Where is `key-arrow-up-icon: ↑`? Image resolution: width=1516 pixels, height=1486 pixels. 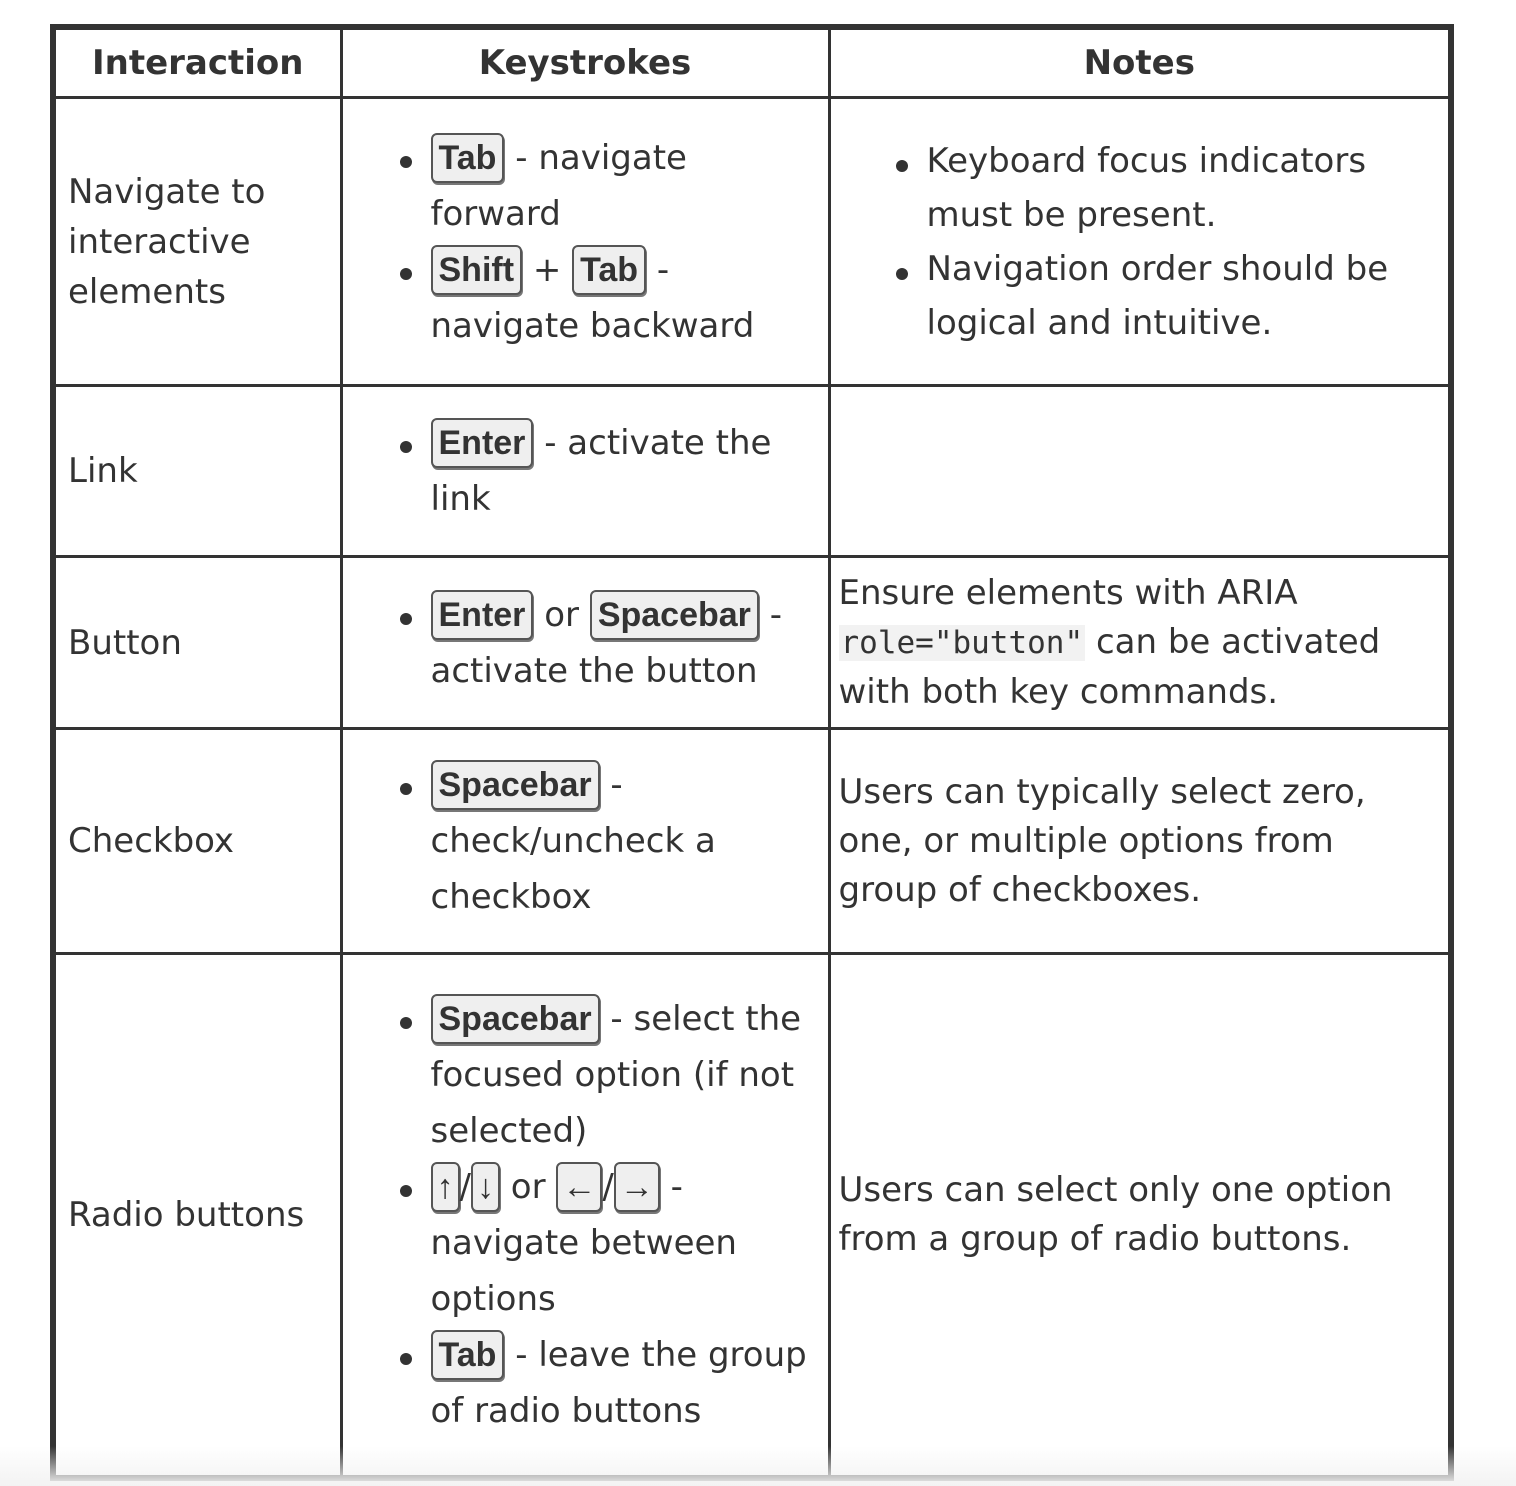 key-arrow-up-icon: ↑ is located at coordinates (445, 1187).